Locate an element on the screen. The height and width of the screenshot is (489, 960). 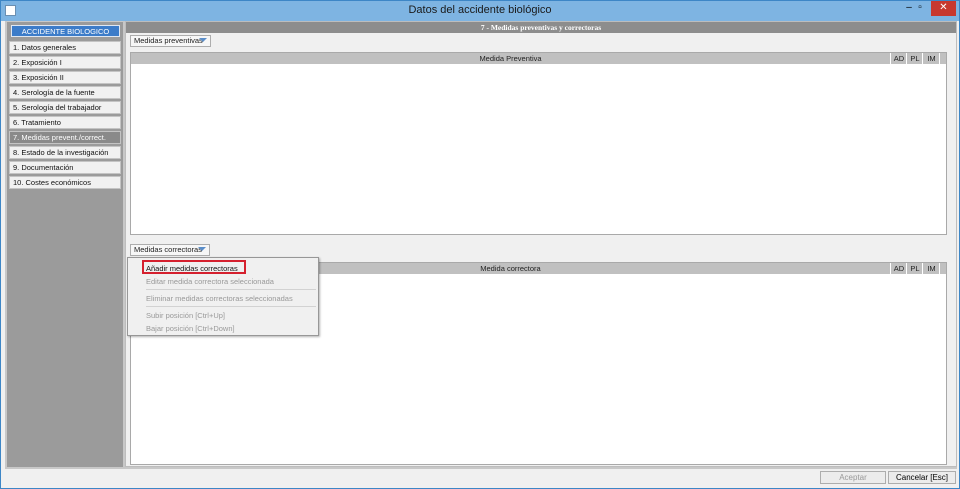
maximize-button: ▫ is located at coordinates (920, 8).